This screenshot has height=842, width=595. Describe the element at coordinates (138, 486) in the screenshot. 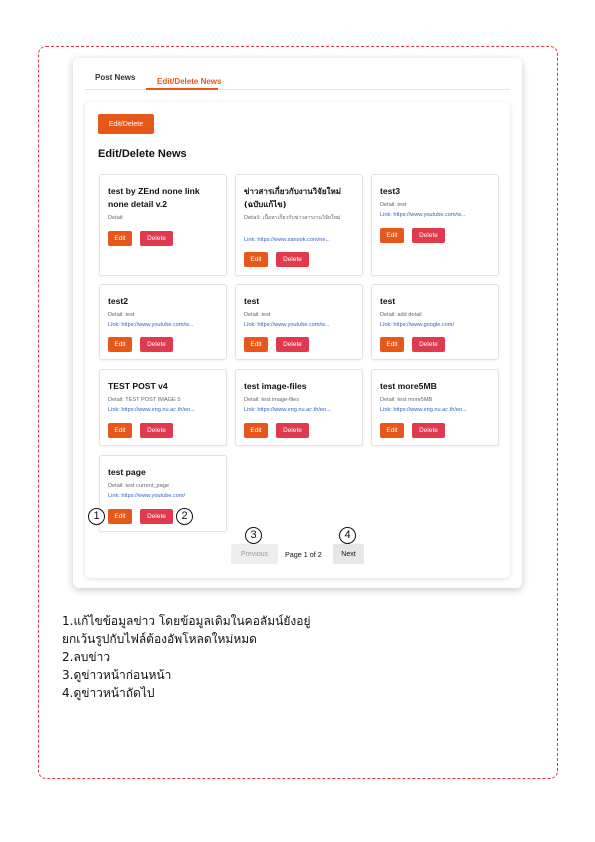

I see `news-card-detail: Detail: test current_page` at that location.